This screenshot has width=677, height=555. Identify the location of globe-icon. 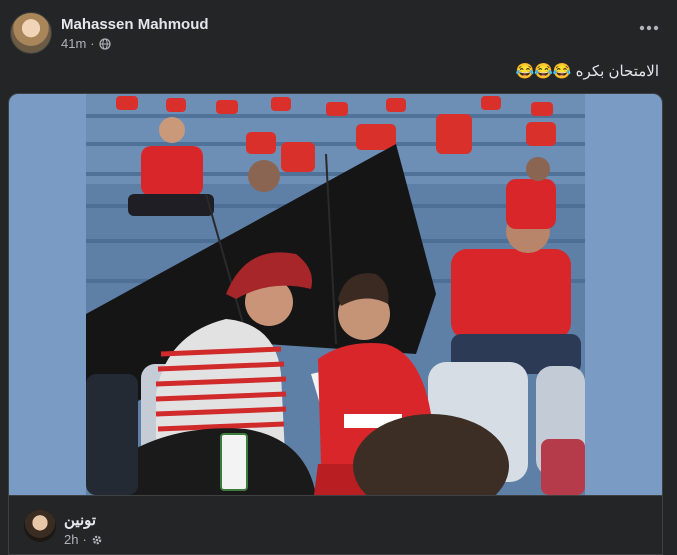
(105, 43).